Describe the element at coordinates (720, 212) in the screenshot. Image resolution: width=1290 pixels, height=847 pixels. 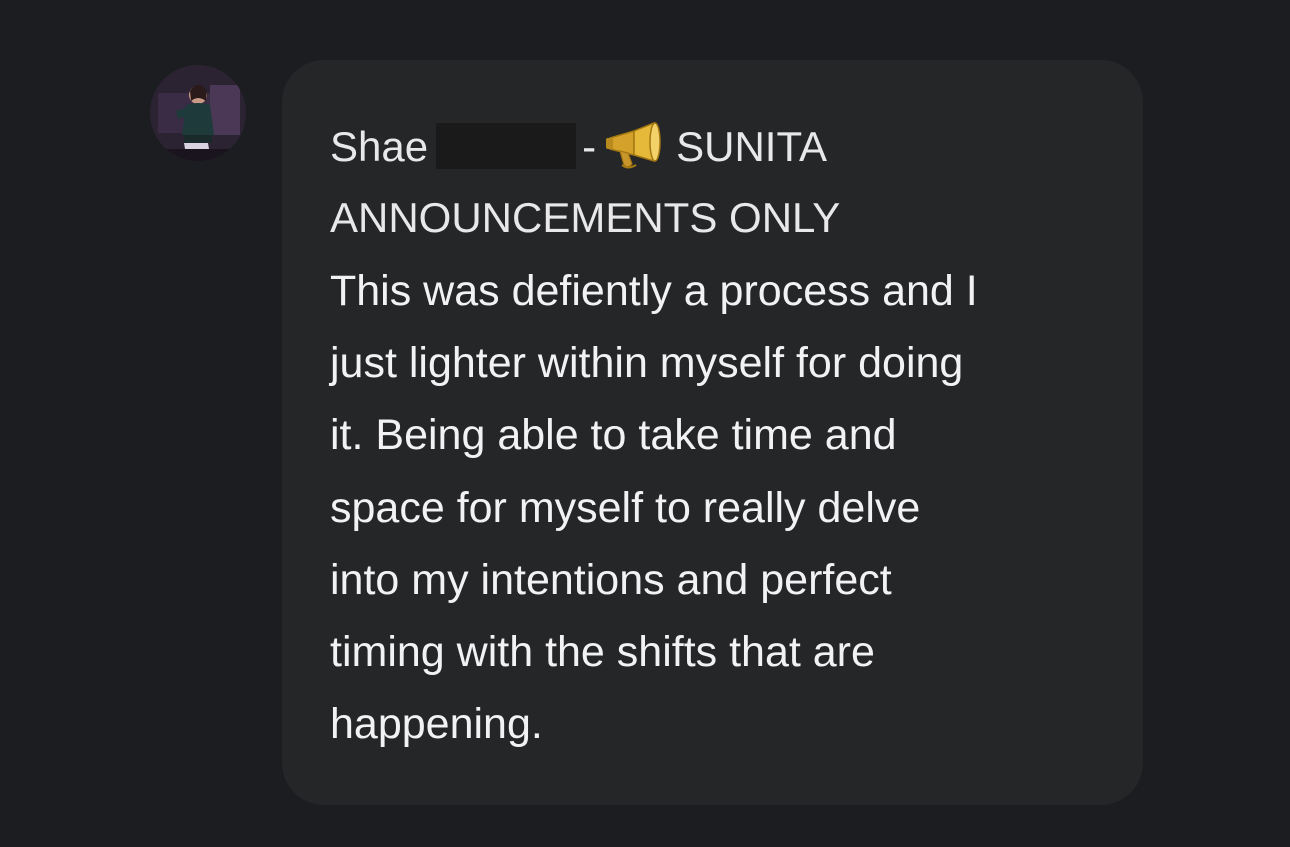
I see `channel-name-part2: ANNOUNCEMENTS ONLY` at that location.